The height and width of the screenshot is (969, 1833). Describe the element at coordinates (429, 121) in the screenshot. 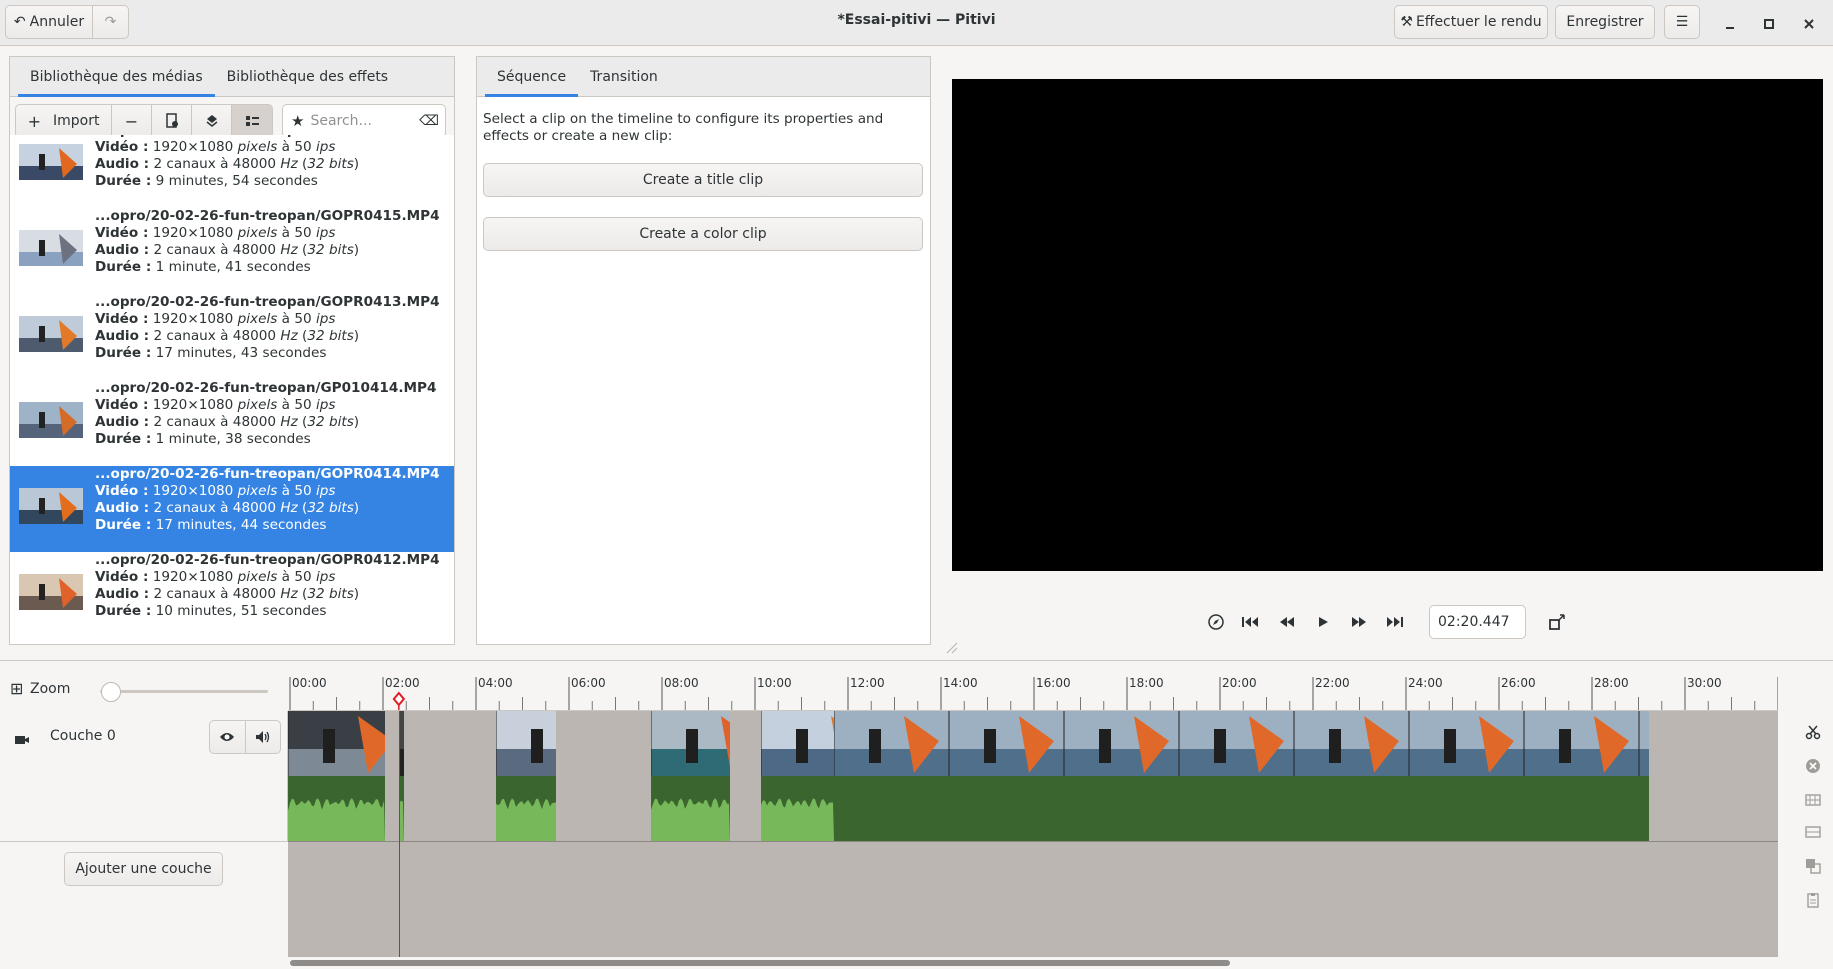

I see `clear-search-icon: ⌫` at that location.